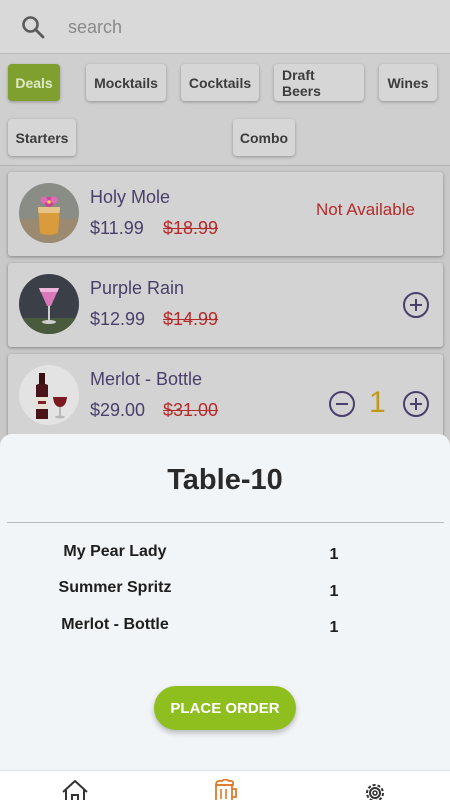 The image size is (450, 800). What do you see at coordinates (220, 82) in the screenshot?
I see `category-chip-cocktails: Cocktails` at bounding box center [220, 82].